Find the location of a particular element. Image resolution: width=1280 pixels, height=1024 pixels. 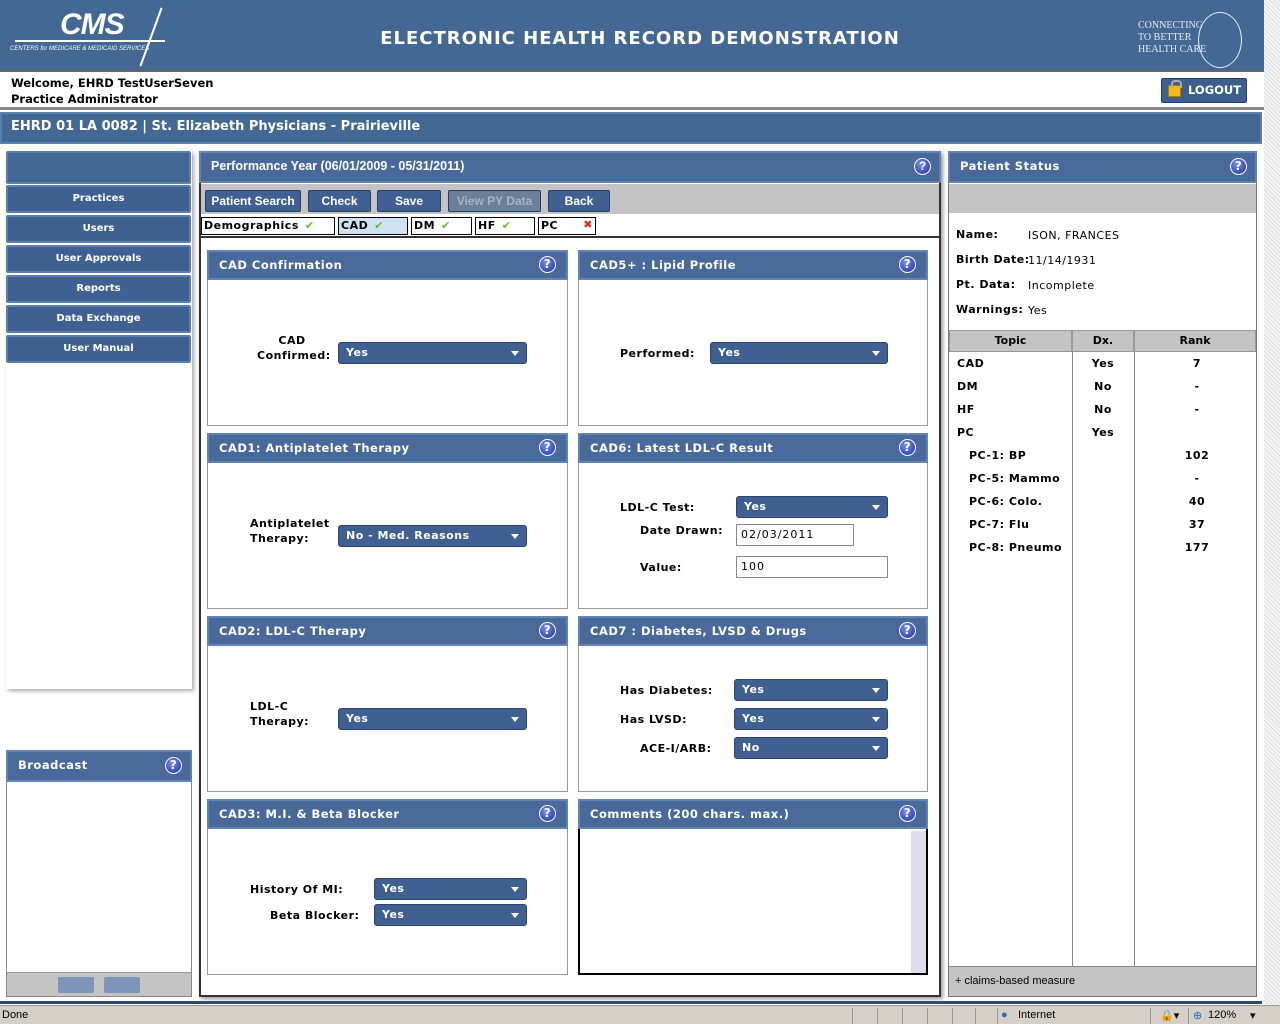

has-diabetes-label: Has Diabetes: is located at coordinates (666, 690).